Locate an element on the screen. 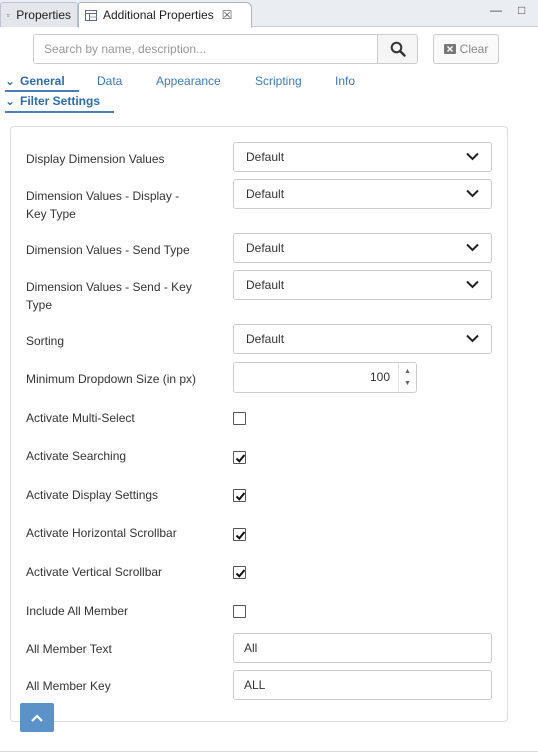 The width and height of the screenshot is (538, 754). section-title: Filter Settings is located at coordinates (60, 101).